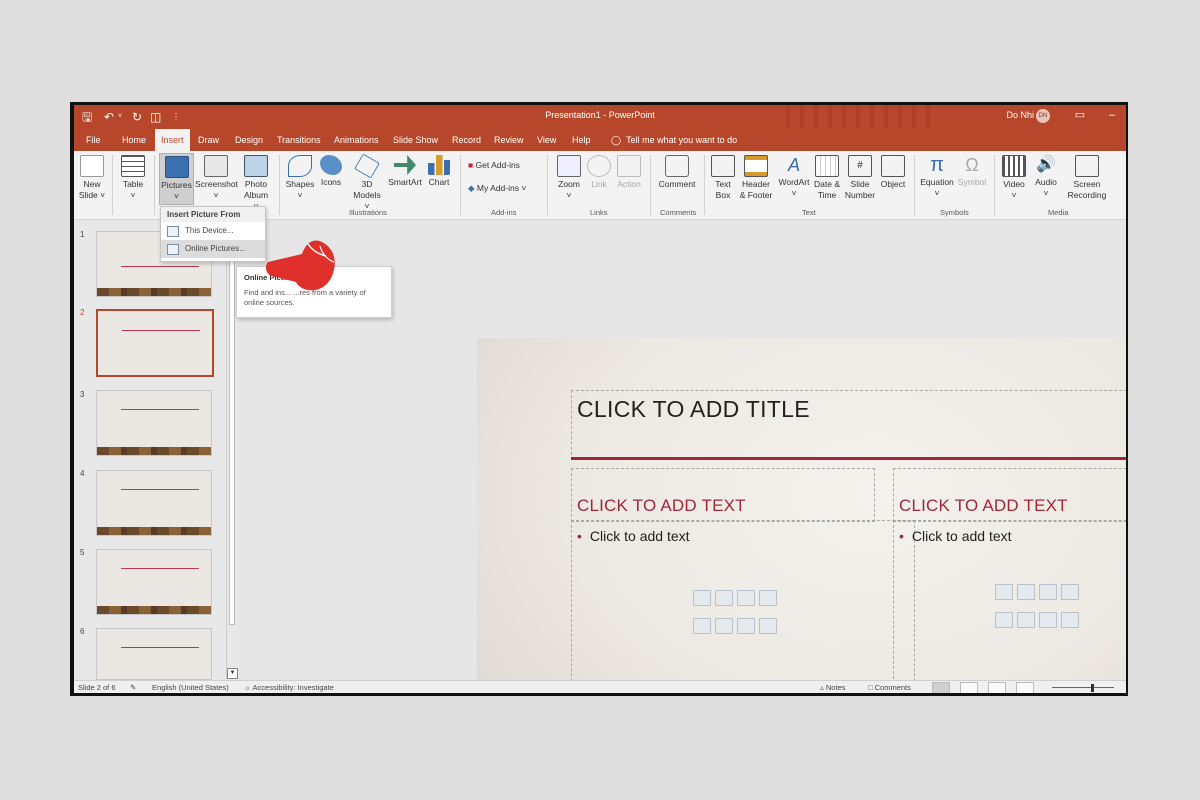  I want to click on get-addins-button: ■ Get Add-ins, so click(494, 165).